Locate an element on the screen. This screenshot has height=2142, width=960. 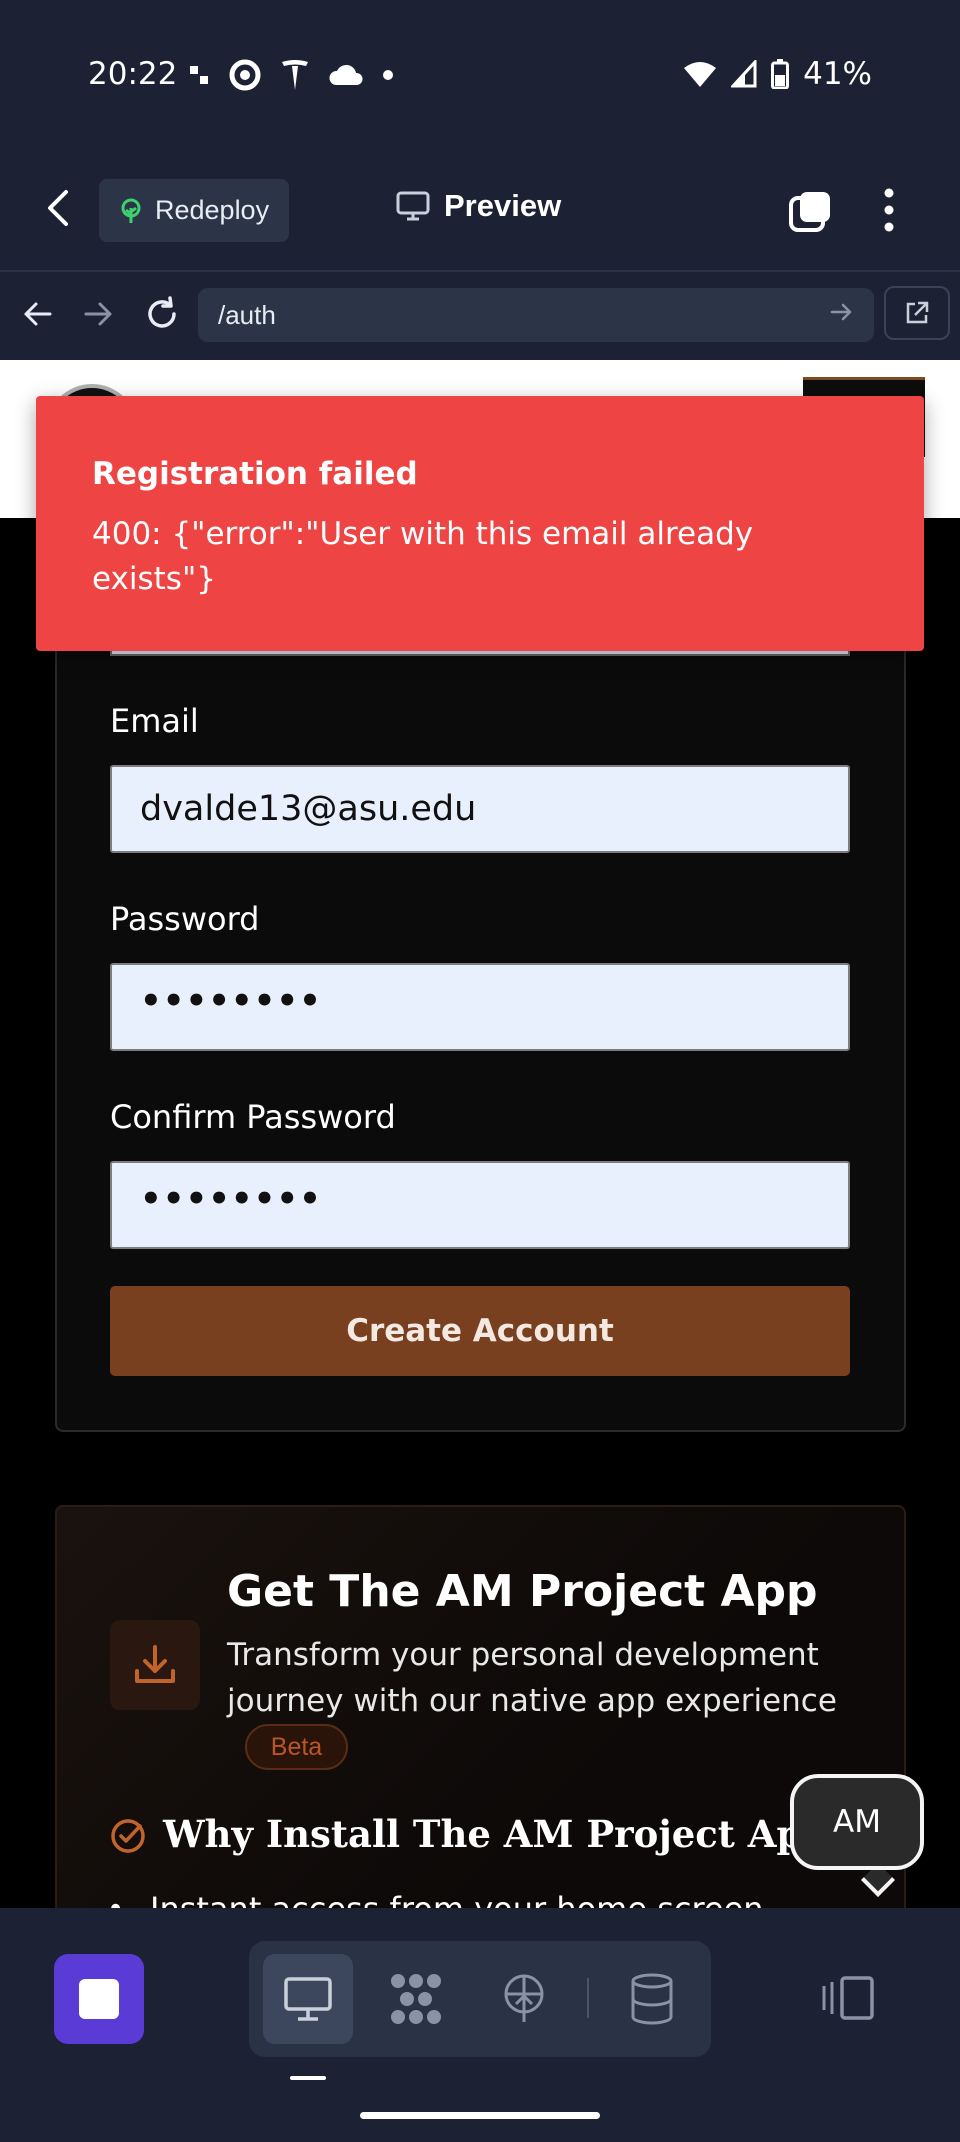
check-circle-icon is located at coordinates (128, 1836).